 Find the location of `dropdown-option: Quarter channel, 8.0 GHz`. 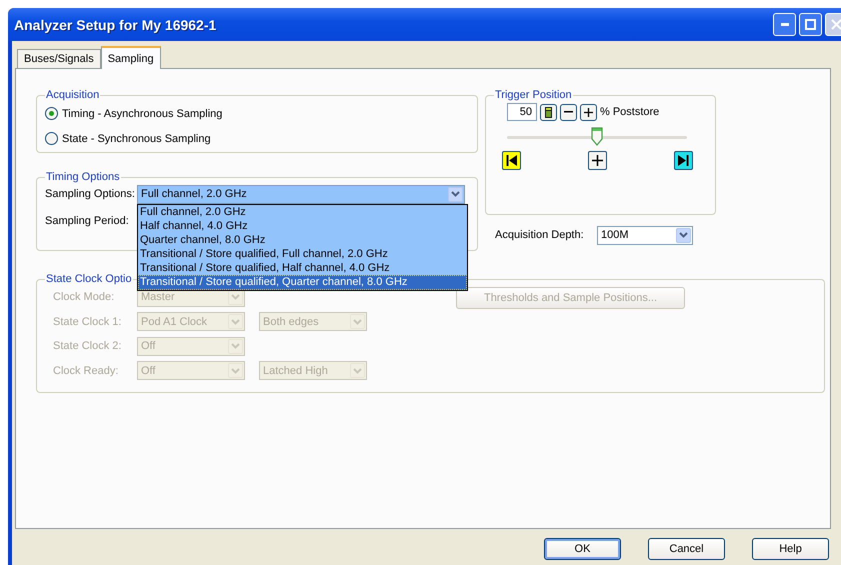

dropdown-option: Quarter channel, 8.0 GHz is located at coordinates (302, 240).